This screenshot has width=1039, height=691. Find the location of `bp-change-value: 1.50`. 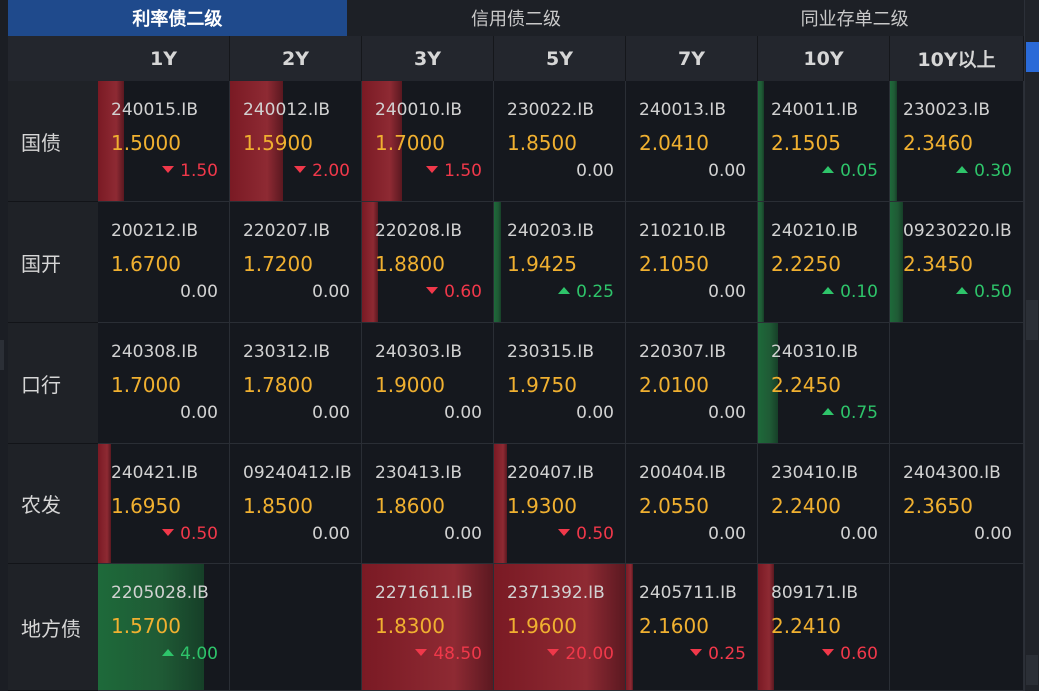

bp-change-value: 1.50 is located at coordinates (463, 171).